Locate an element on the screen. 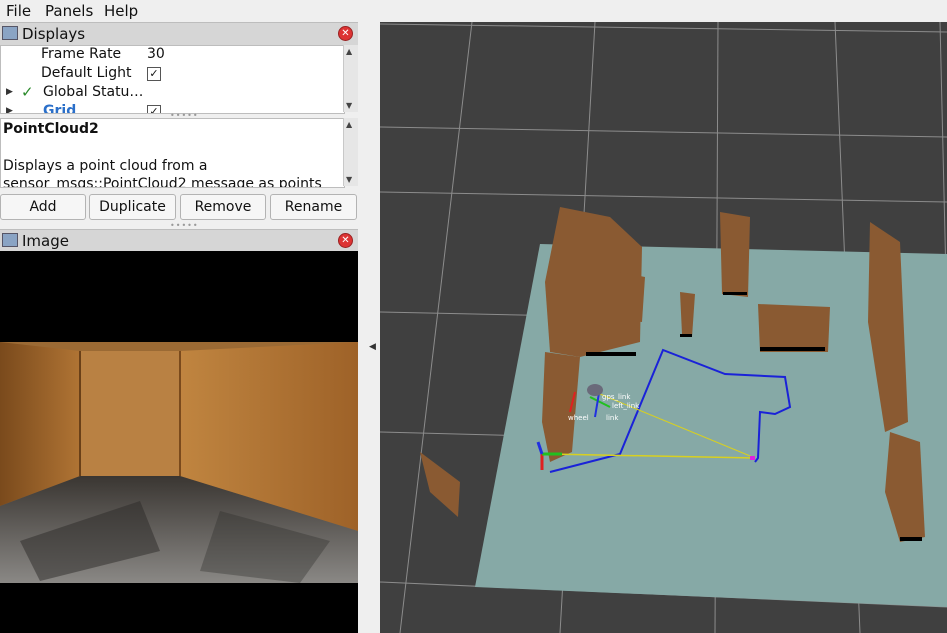  default-light-checkbox: ✓ is located at coordinates (154, 74).